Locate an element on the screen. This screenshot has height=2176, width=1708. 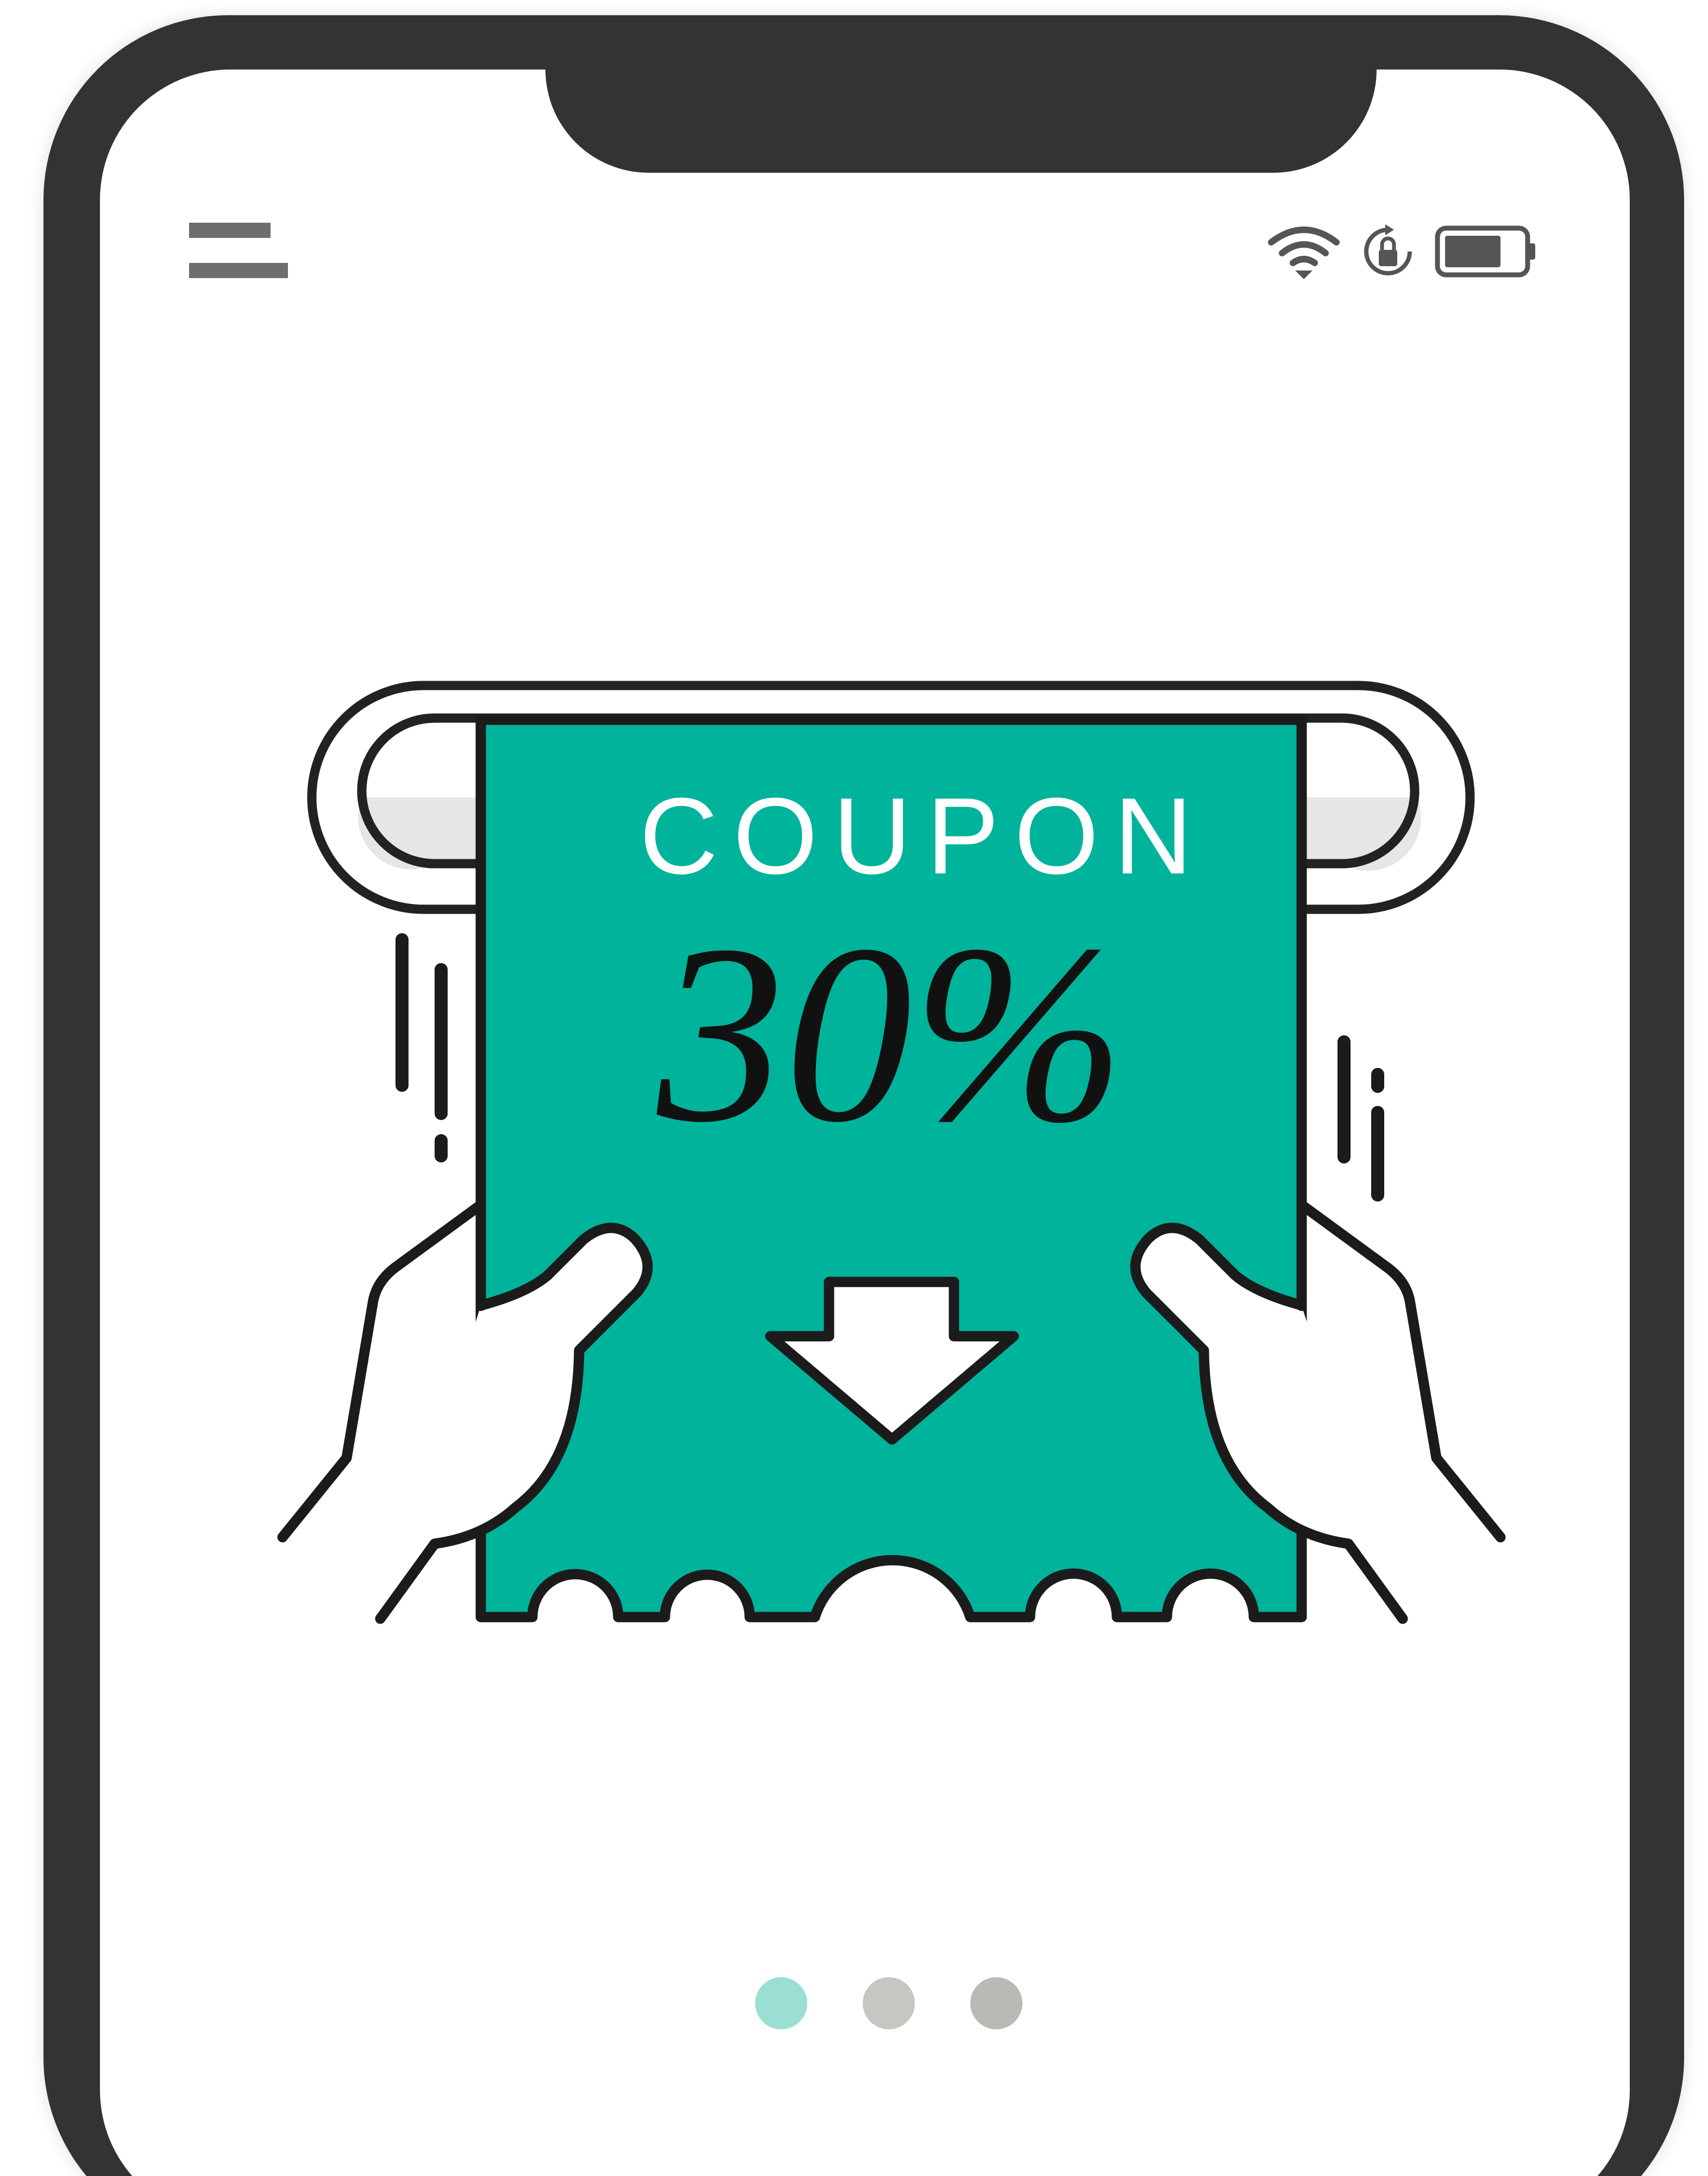
coupon-label: COUPON is located at coordinates (924, 836).